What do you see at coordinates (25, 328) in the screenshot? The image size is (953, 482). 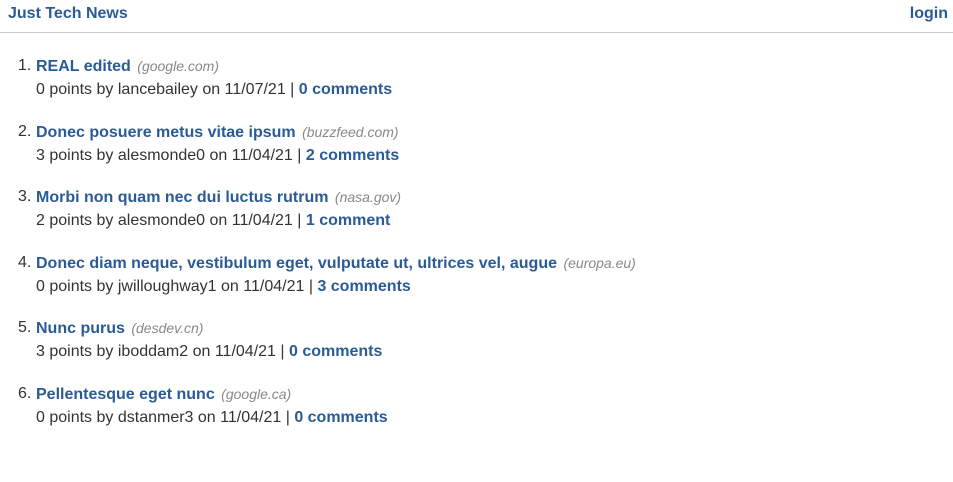 I see `post-rank: 5.` at bounding box center [25, 328].